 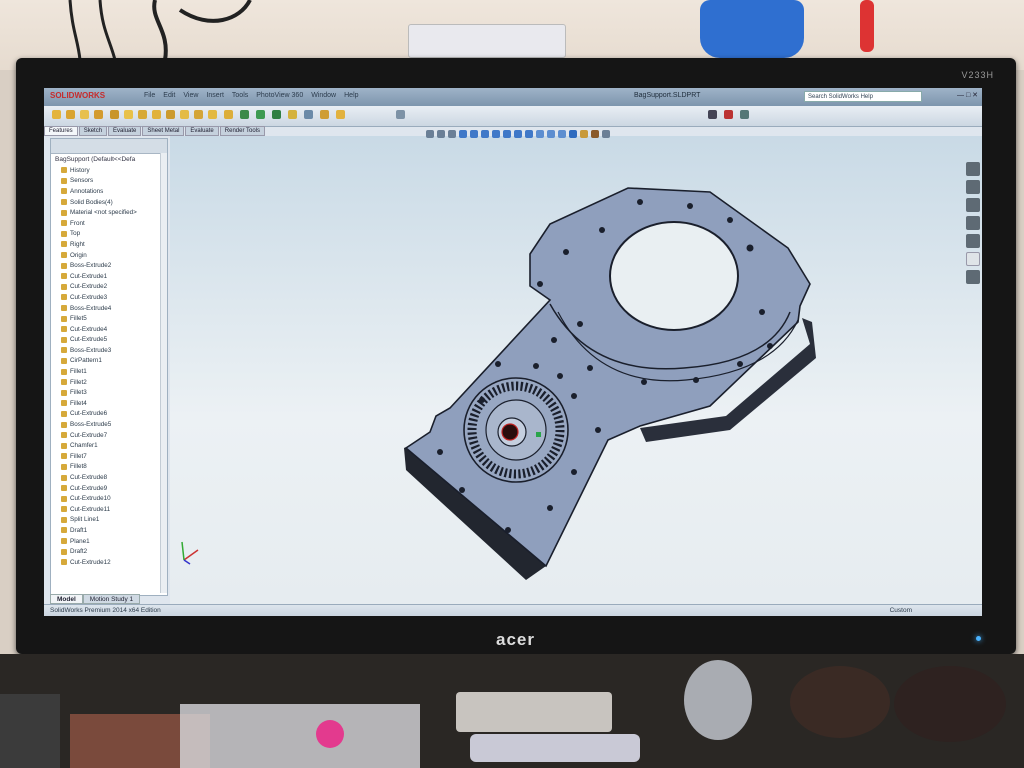 I want to click on tree-item: Cut-Extrude1, so click(x=109, y=276).